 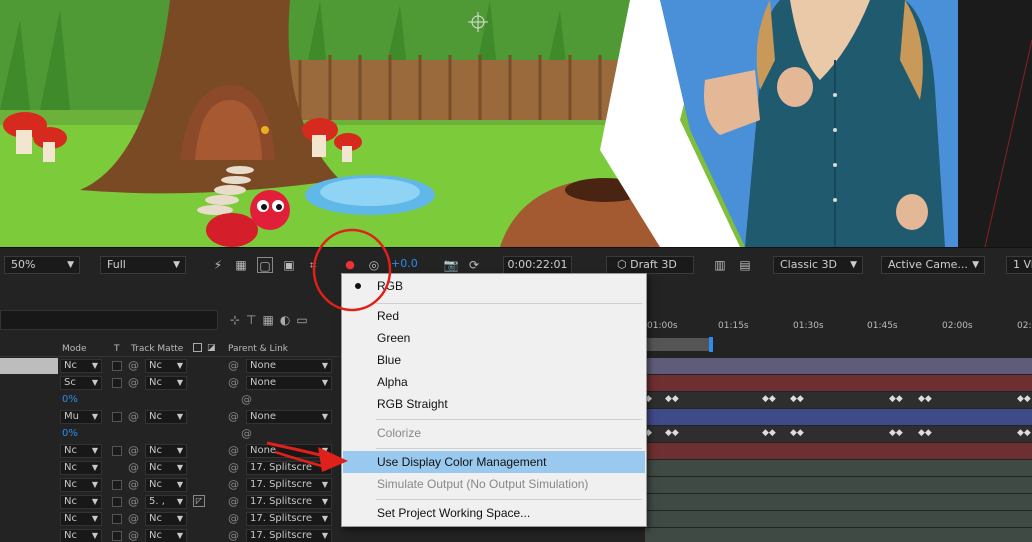 I want to click on red-arrowhead-icon, so click(x=333, y=459).